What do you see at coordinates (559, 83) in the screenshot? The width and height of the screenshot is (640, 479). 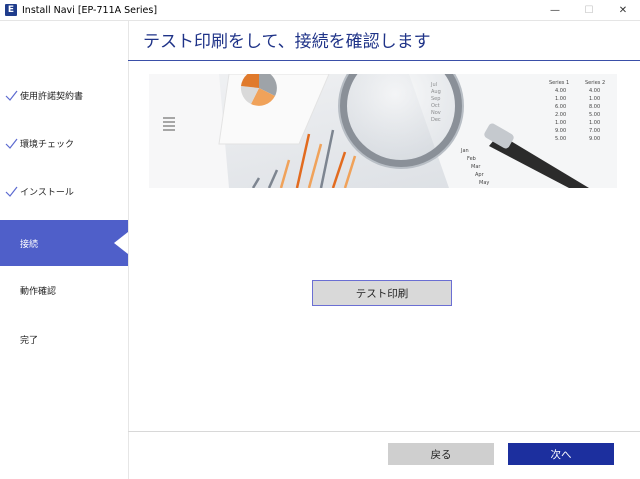 I see `svg-text: Series 1` at bounding box center [559, 83].